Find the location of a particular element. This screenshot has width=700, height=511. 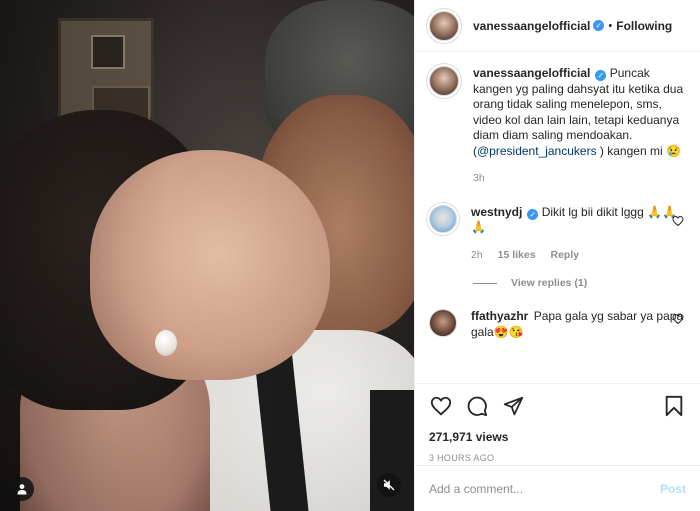

share-button is located at coordinates (513, 406).